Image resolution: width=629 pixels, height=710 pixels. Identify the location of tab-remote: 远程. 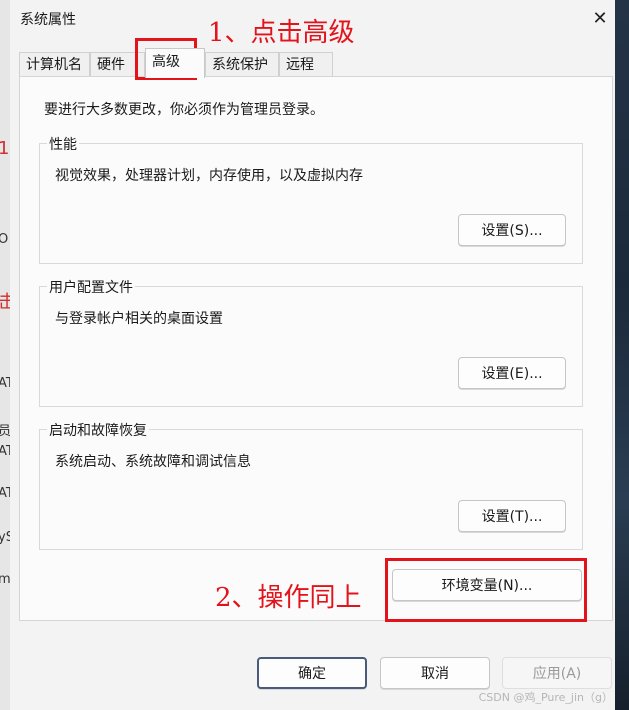
(306, 64).